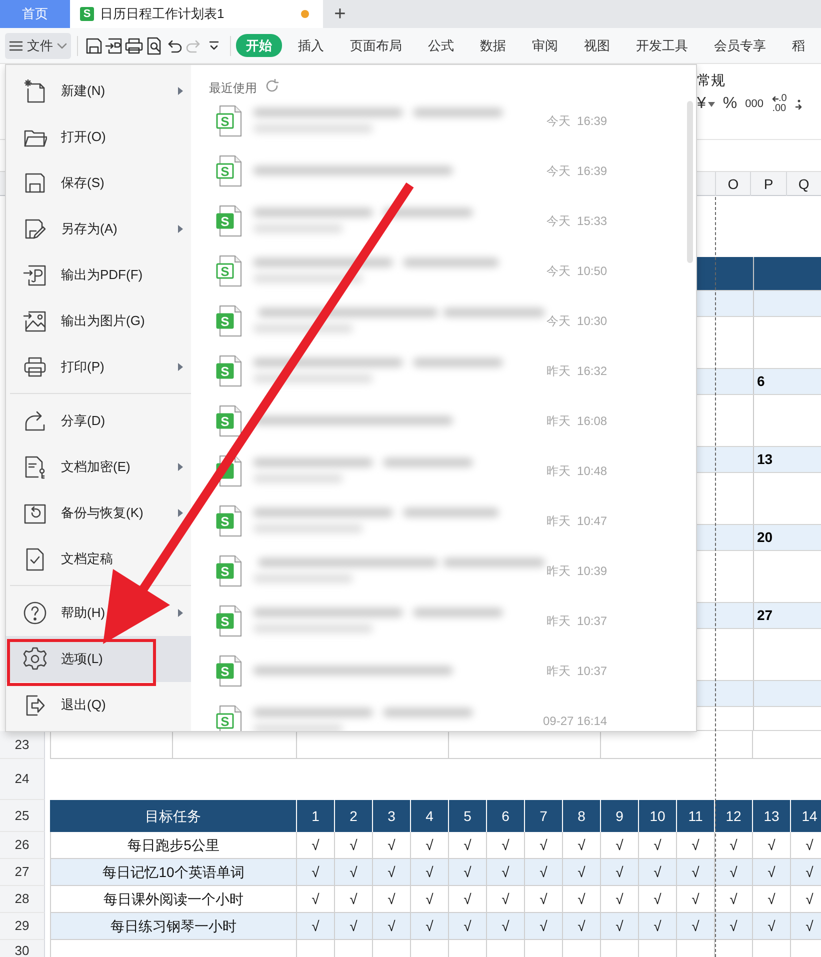  Describe the element at coordinates (493, 46) in the screenshot. I see `ribbon-tab: 数据` at that location.